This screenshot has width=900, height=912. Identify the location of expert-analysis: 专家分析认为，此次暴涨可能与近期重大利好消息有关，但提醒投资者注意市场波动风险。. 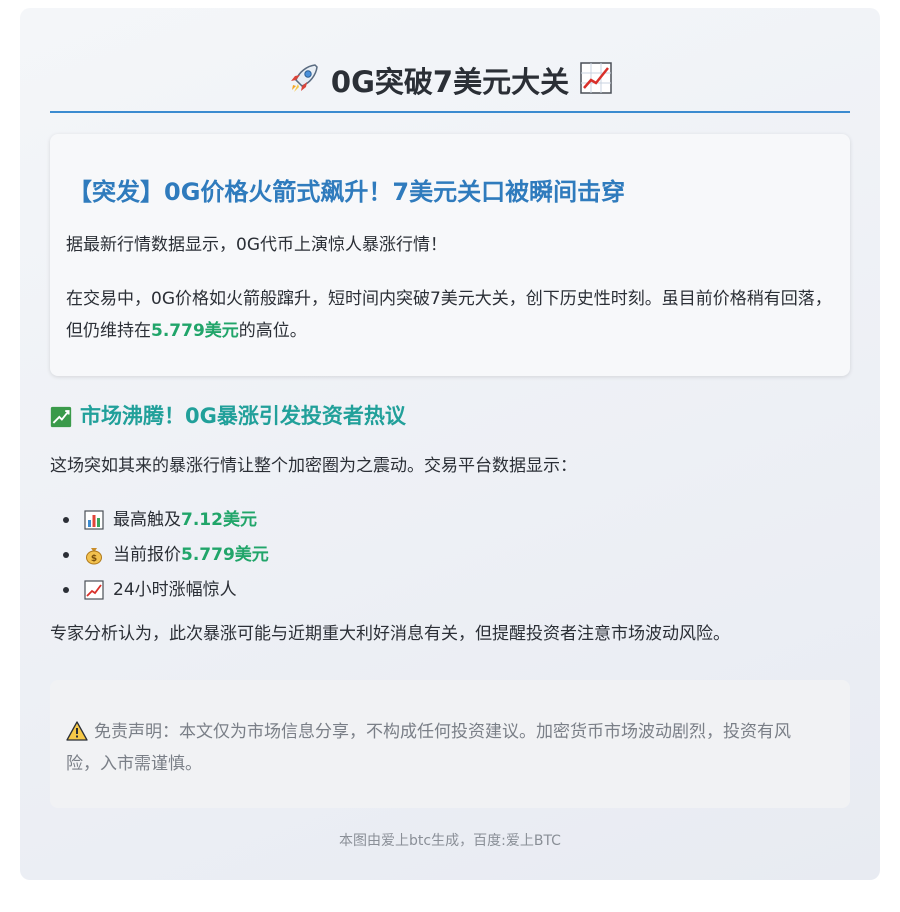
(390, 634).